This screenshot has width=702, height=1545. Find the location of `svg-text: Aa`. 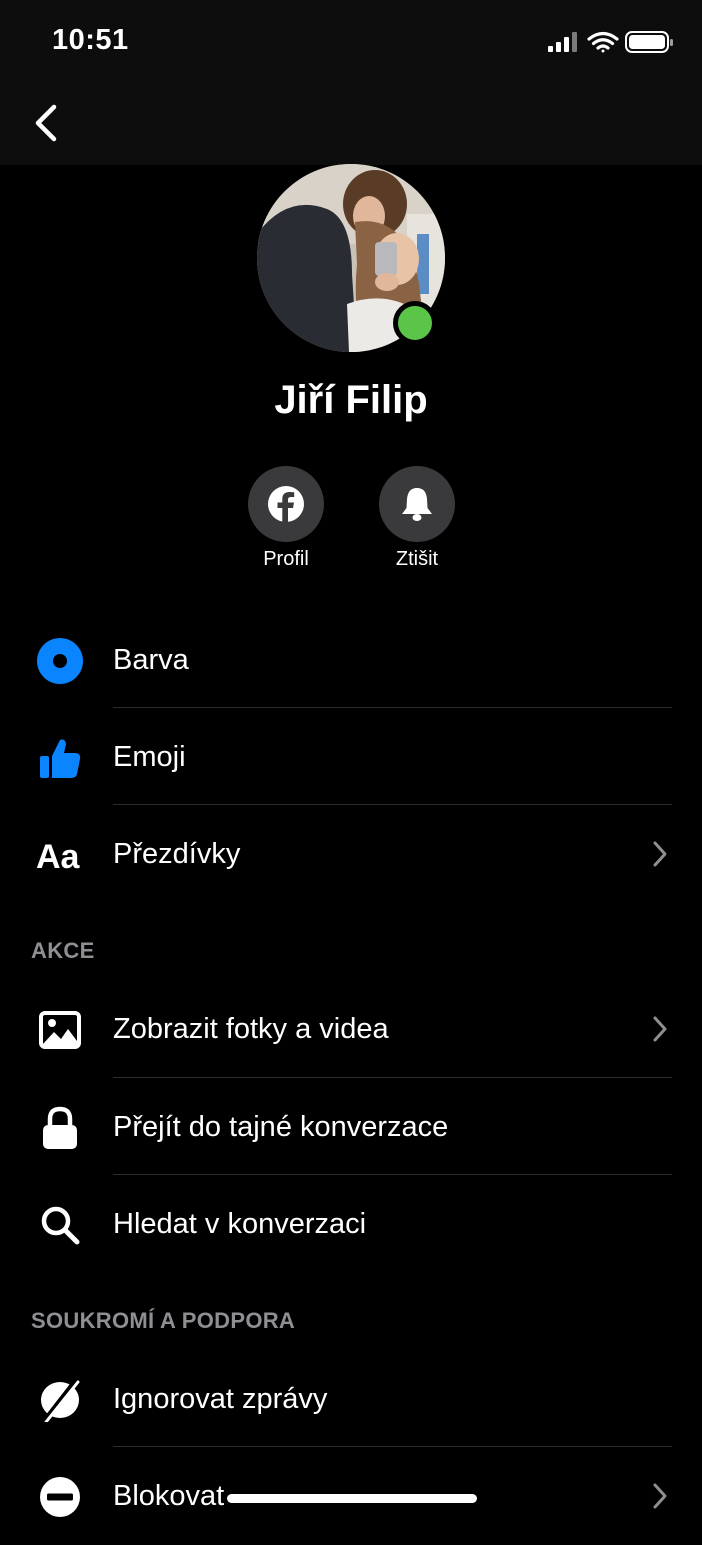

svg-text: Aa is located at coordinates (58, 856).